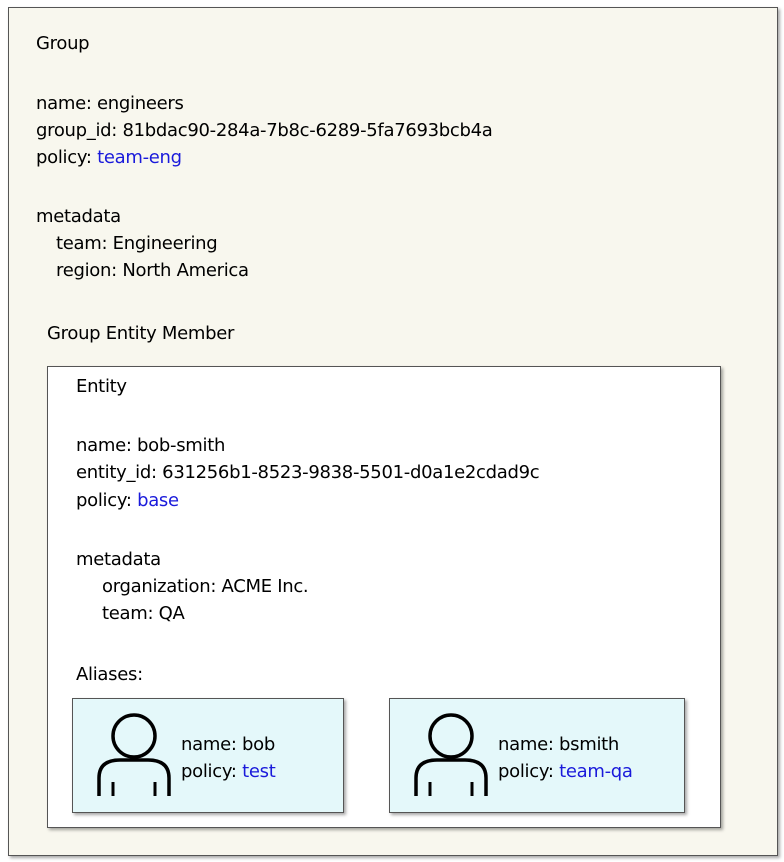 The height and width of the screenshot is (862, 784). What do you see at coordinates (139, 157) in the screenshot?
I see `group-policy-link: team-eng` at bounding box center [139, 157].